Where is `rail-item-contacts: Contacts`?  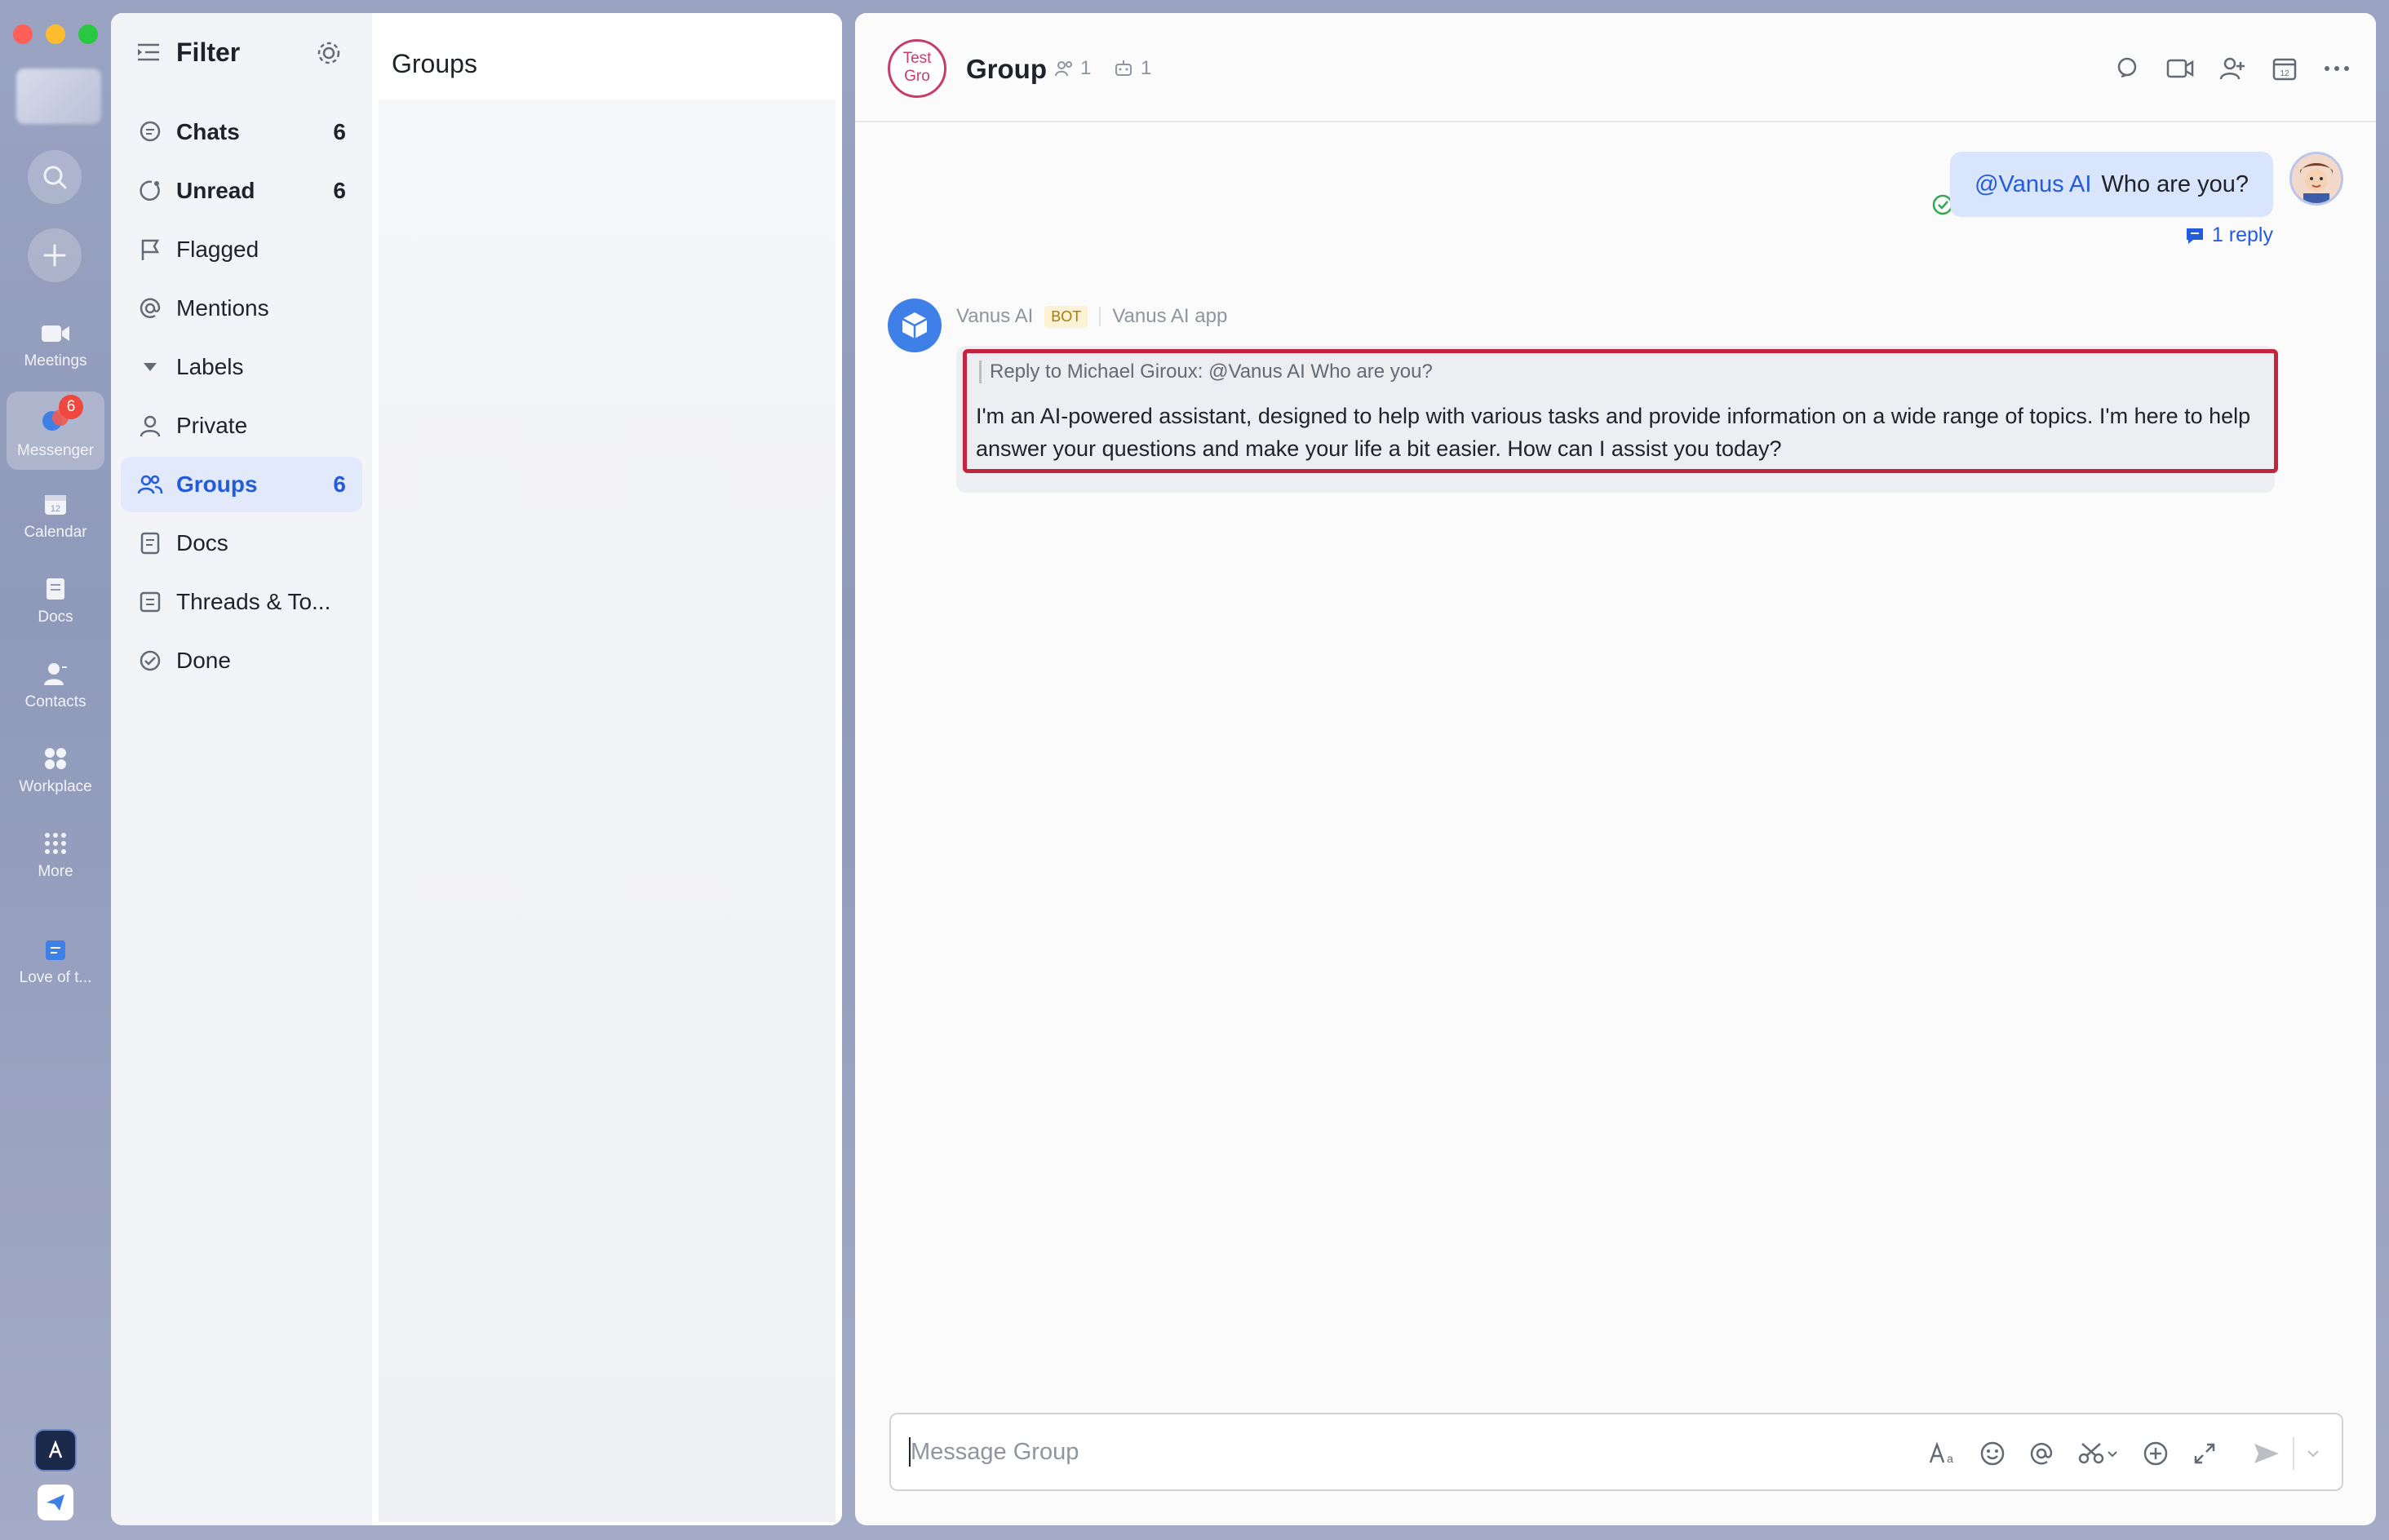 rail-item-contacts: Contacts is located at coordinates (55, 686).